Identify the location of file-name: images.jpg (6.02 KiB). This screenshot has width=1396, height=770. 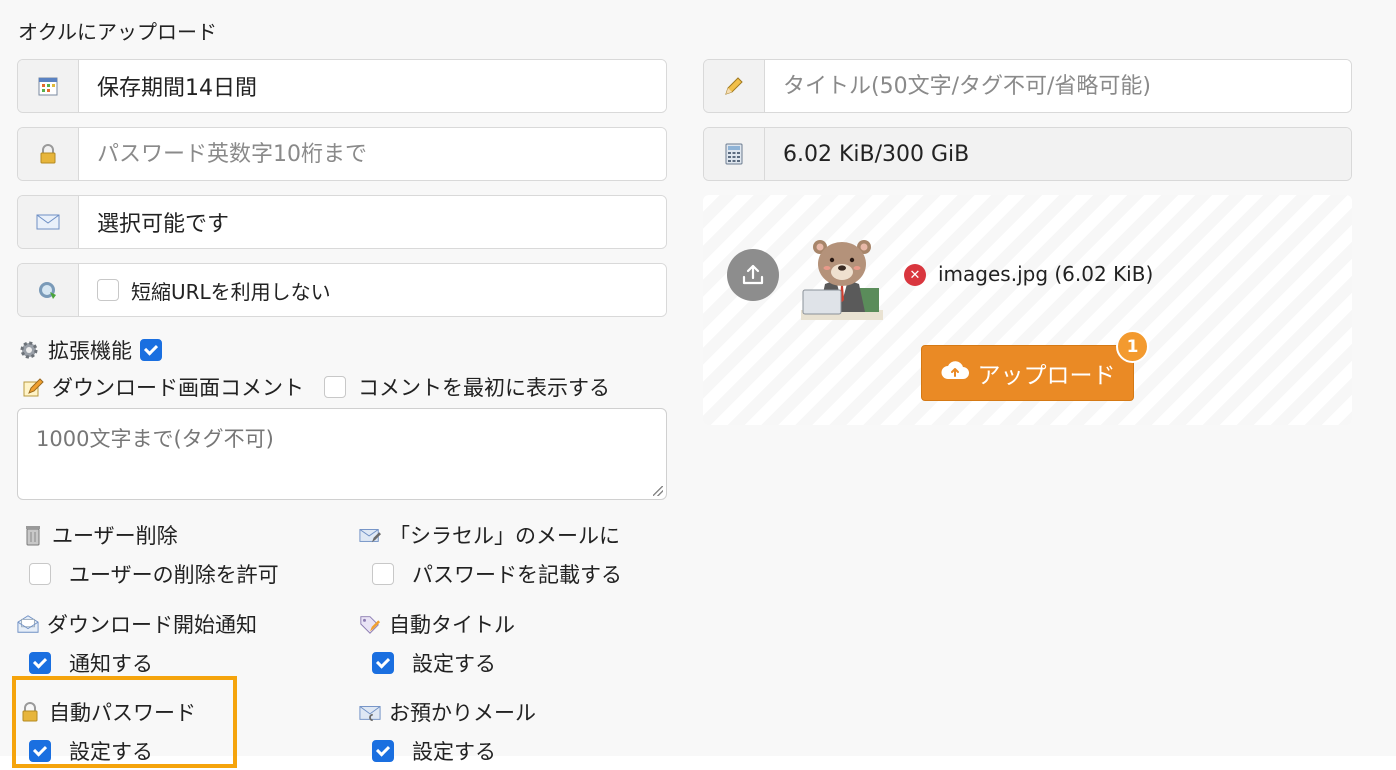
(1046, 274).